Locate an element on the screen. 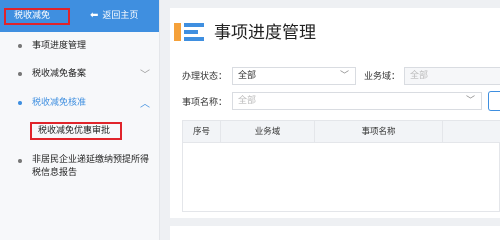 Image resolution: width=500 pixels, height=240 pixels. status-filter-label: 办理状态： is located at coordinates (205, 77).